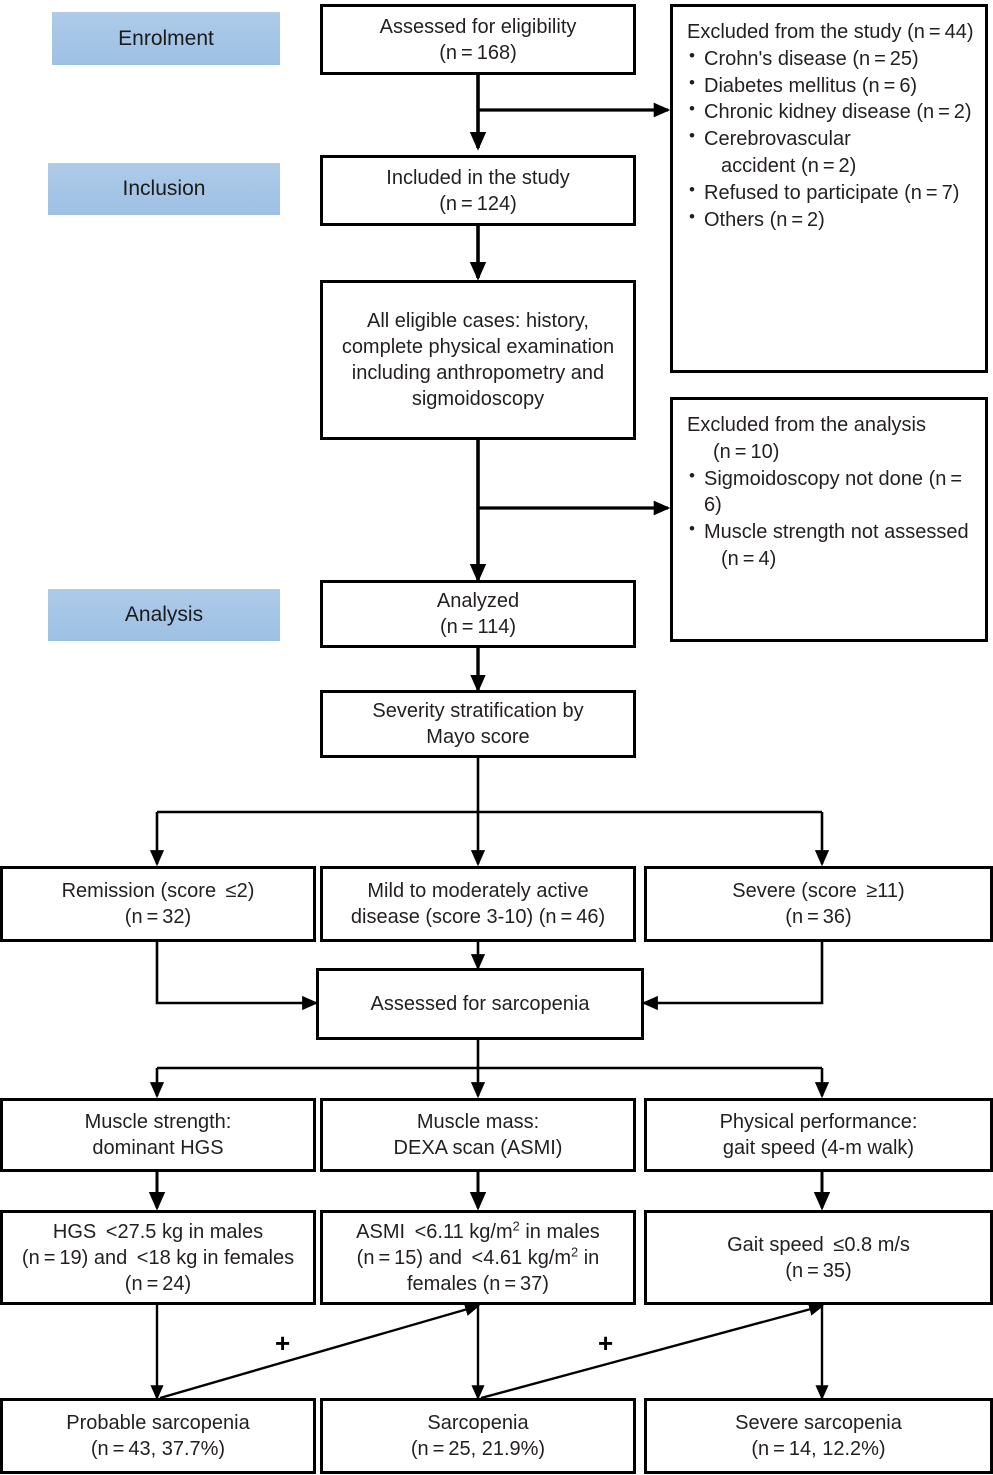 The height and width of the screenshot is (1475, 993). I want to click on node-line: Probable sarcopenia, so click(158, 1423).